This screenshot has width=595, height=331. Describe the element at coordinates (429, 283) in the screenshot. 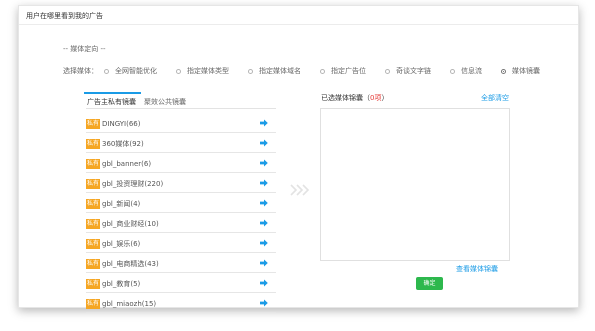

I see `confirm-button: 确定` at that location.